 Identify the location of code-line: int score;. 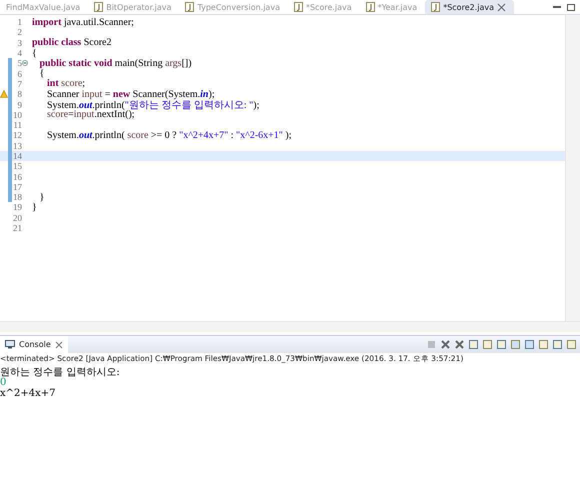
(66, 84).